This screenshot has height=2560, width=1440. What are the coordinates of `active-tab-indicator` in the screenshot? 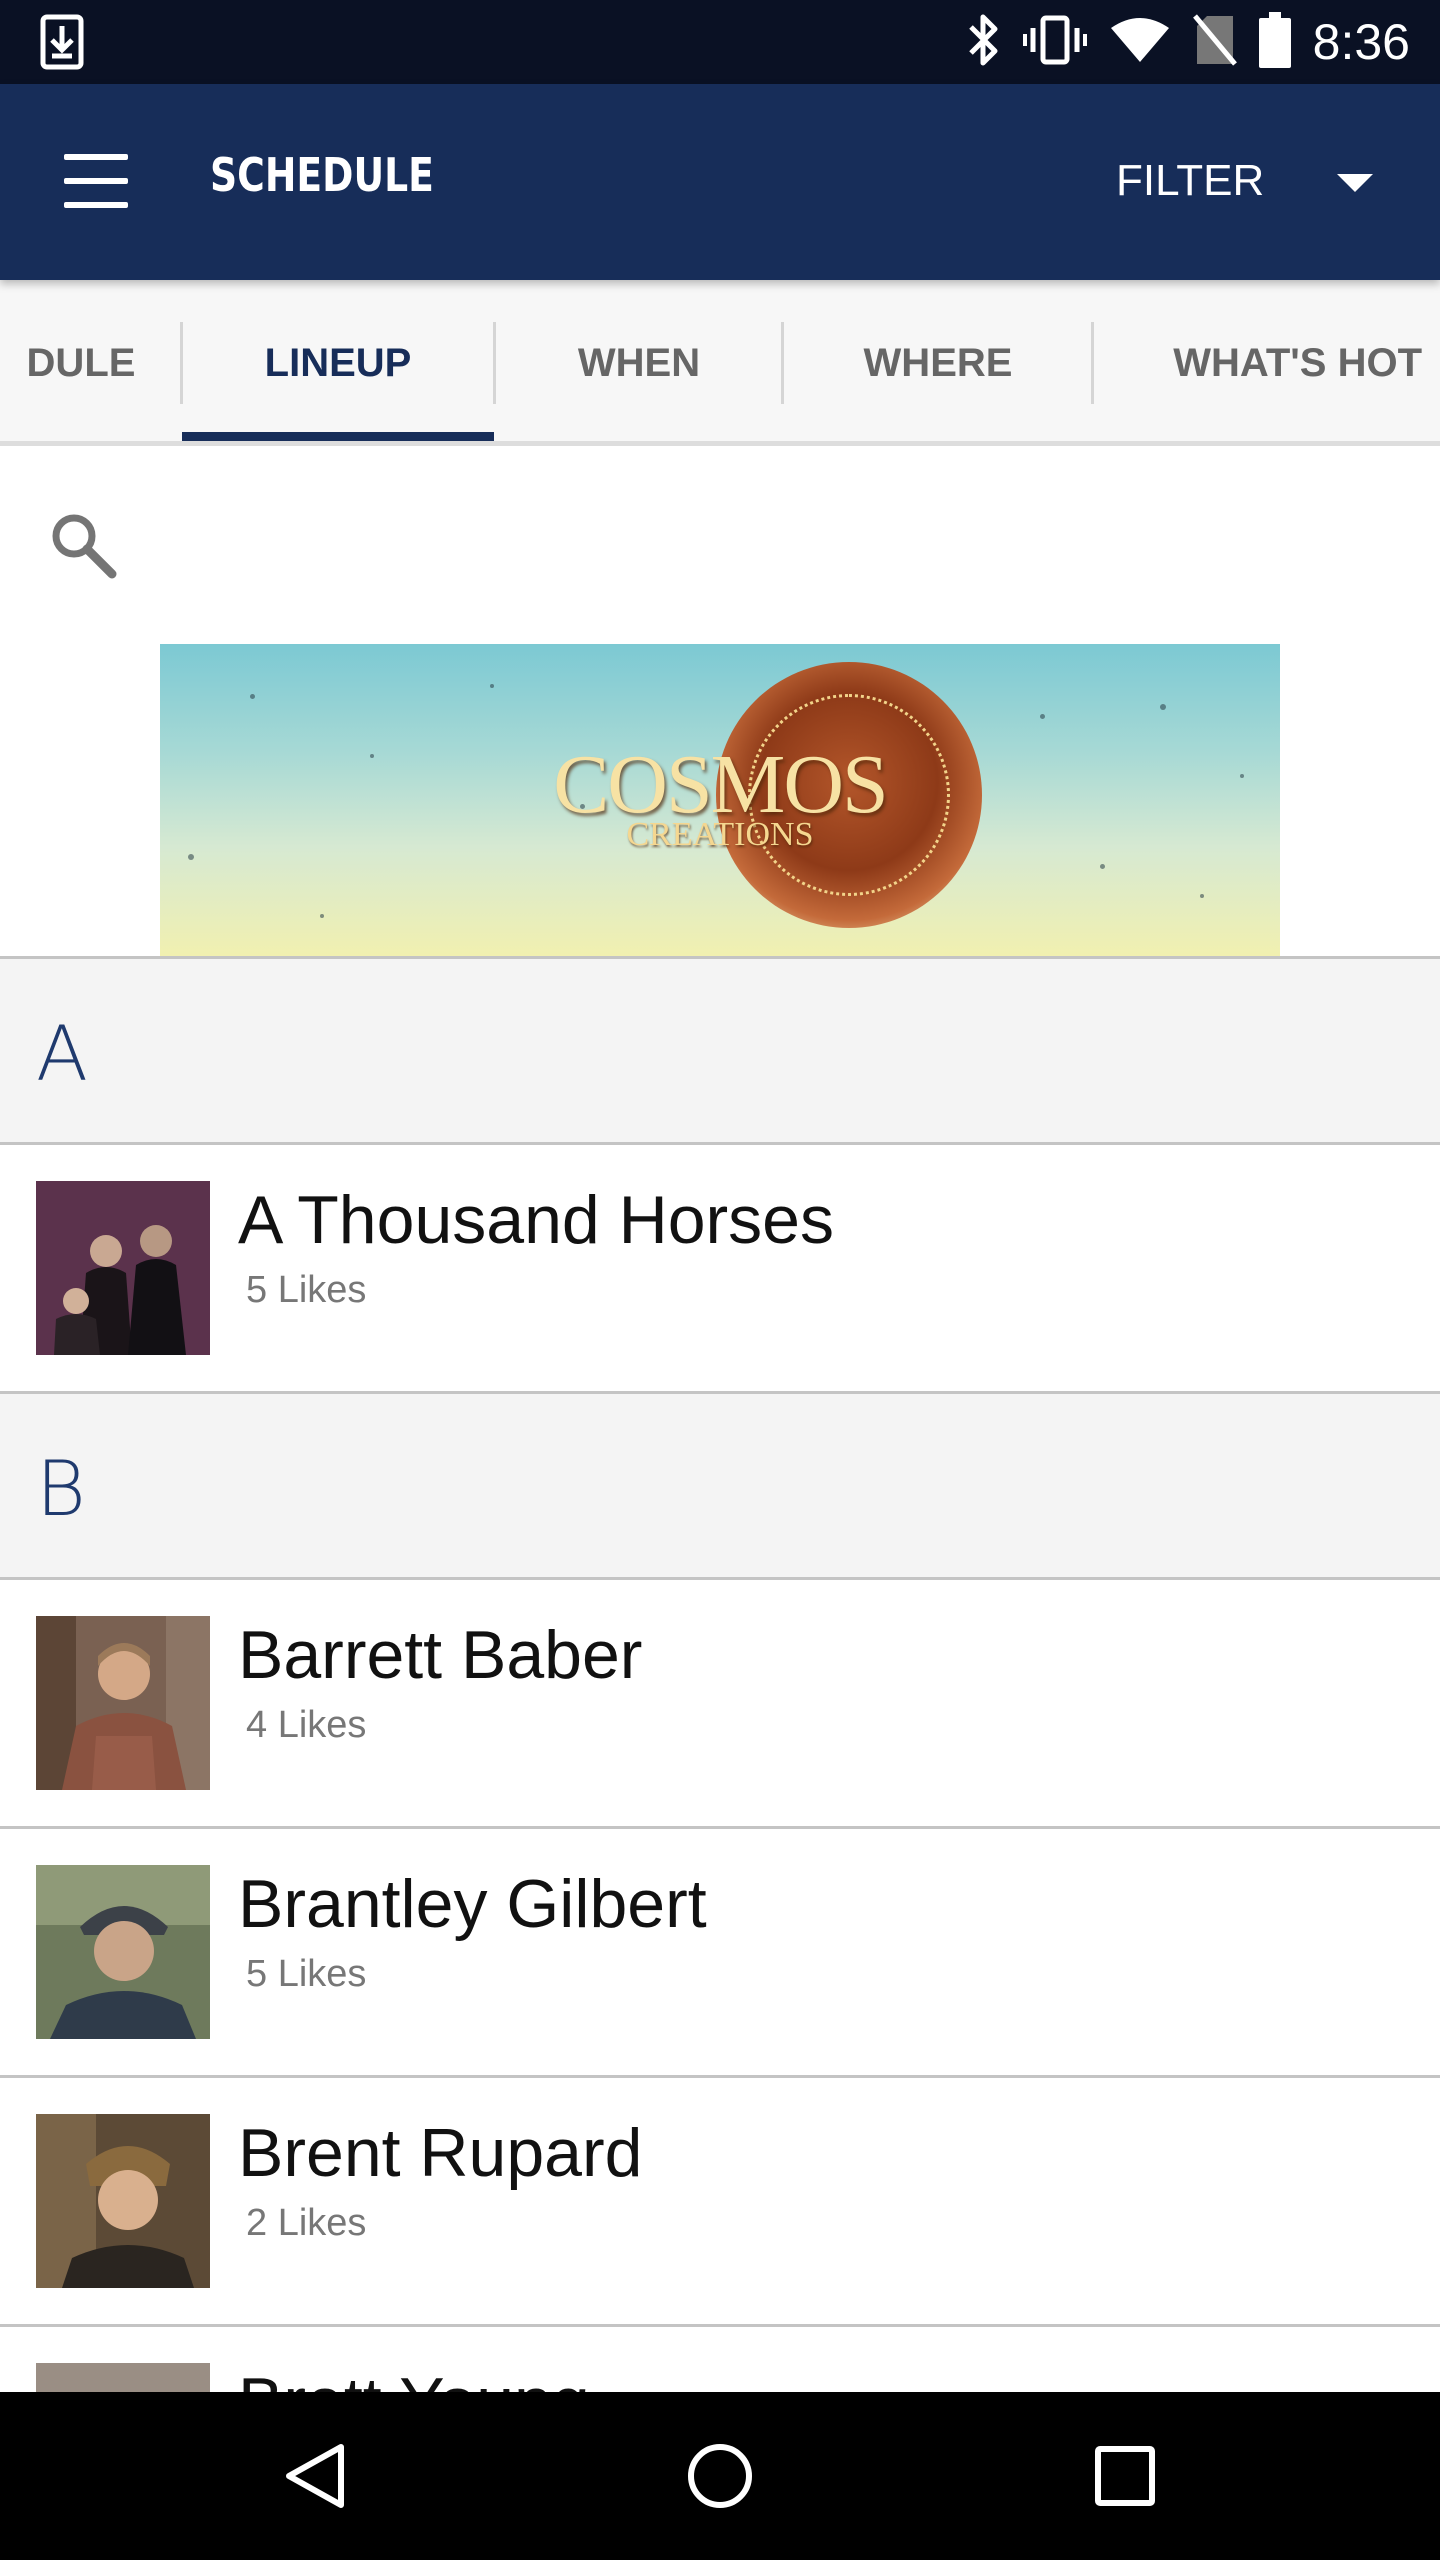 It's located at (338, 436).